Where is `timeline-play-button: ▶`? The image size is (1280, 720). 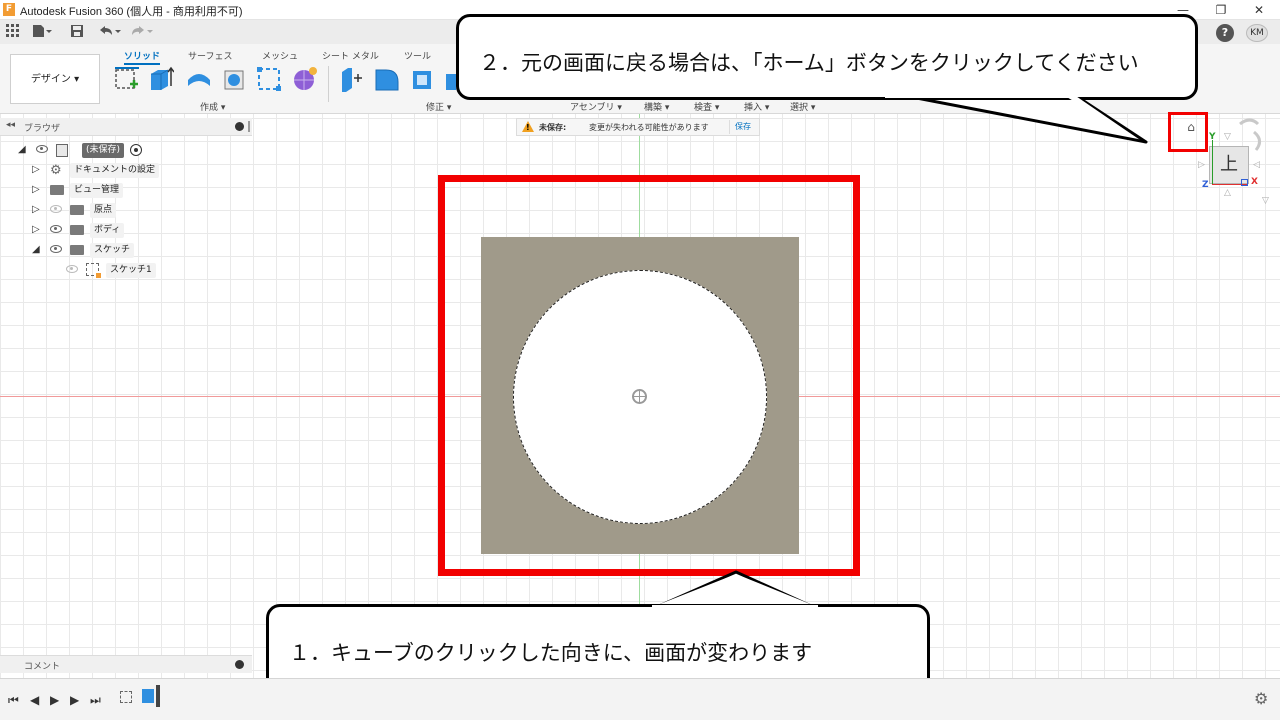
timeline-play-button: ▶ is located at coordinates (54, 700).